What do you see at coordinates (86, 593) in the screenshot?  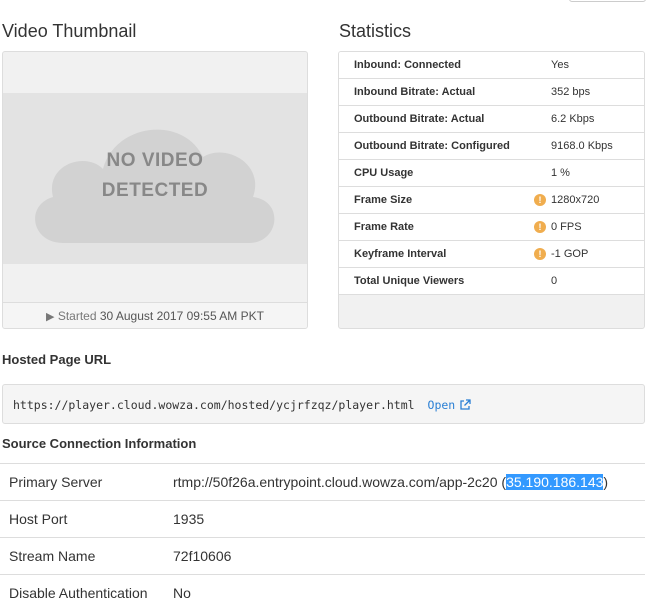 I see `disable-authentication-label: Disable Authentication` at bounding box center [86, 593].